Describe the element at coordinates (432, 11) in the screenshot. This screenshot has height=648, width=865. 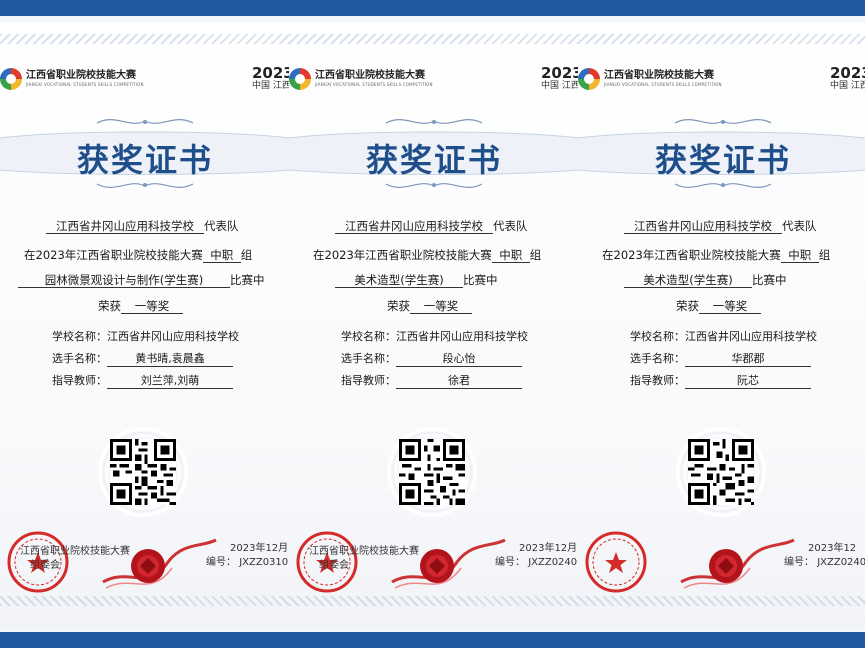
I see `page-top-band` at that location.